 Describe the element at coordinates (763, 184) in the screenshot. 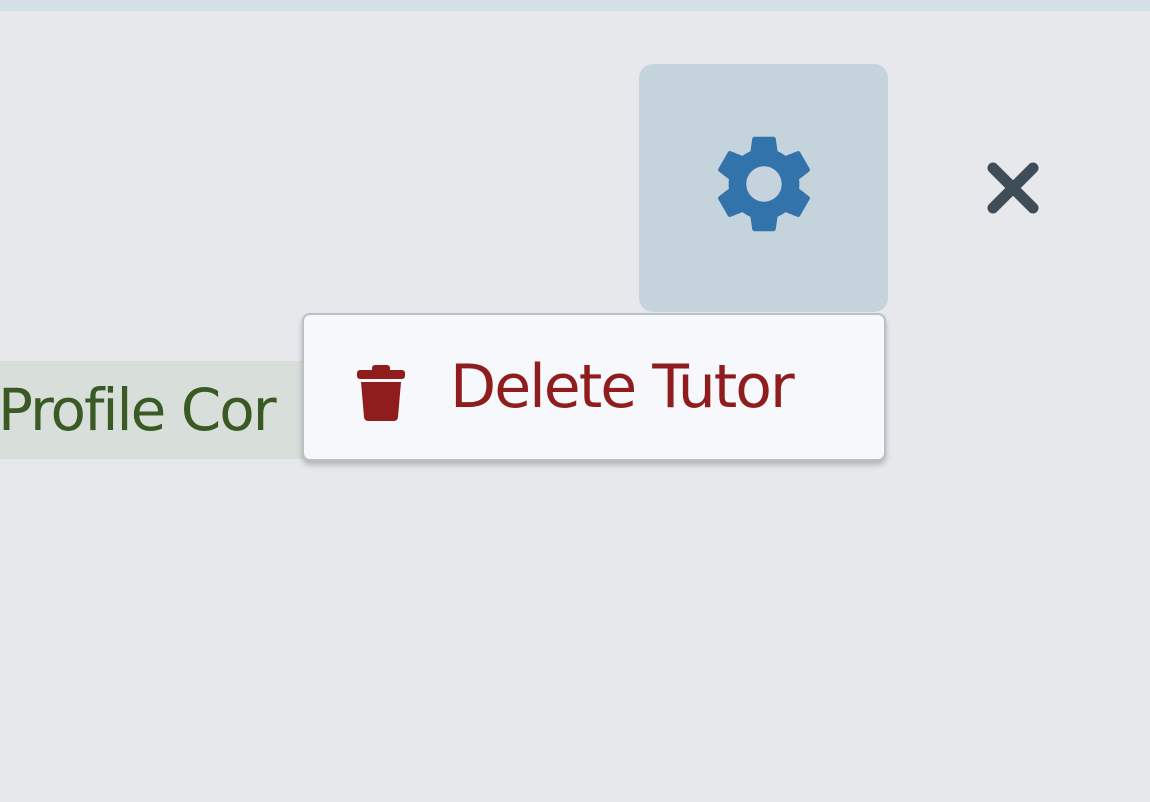

I see `gear-icon` at that location.